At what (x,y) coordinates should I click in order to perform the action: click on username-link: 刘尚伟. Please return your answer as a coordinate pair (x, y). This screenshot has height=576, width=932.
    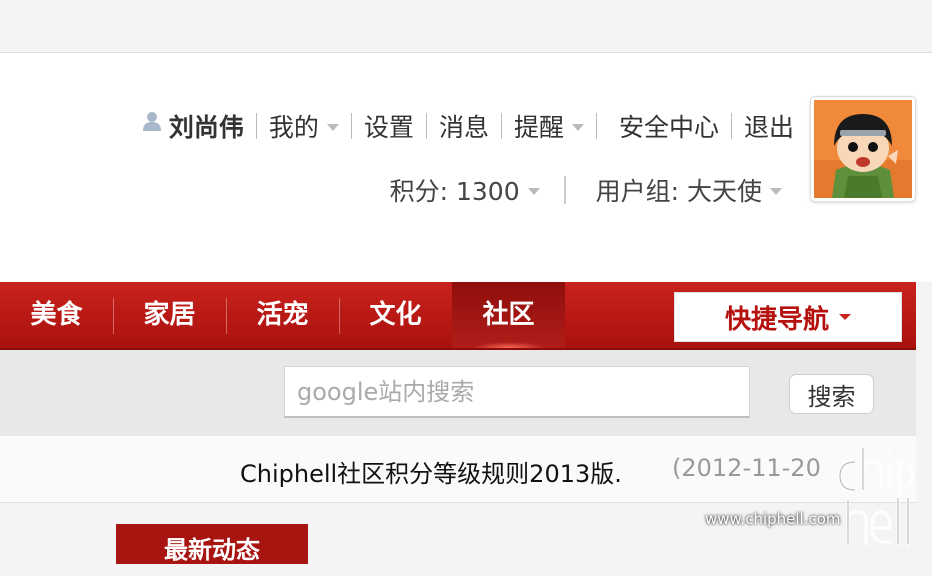
    Looking at the image, I should click on (206, 126).